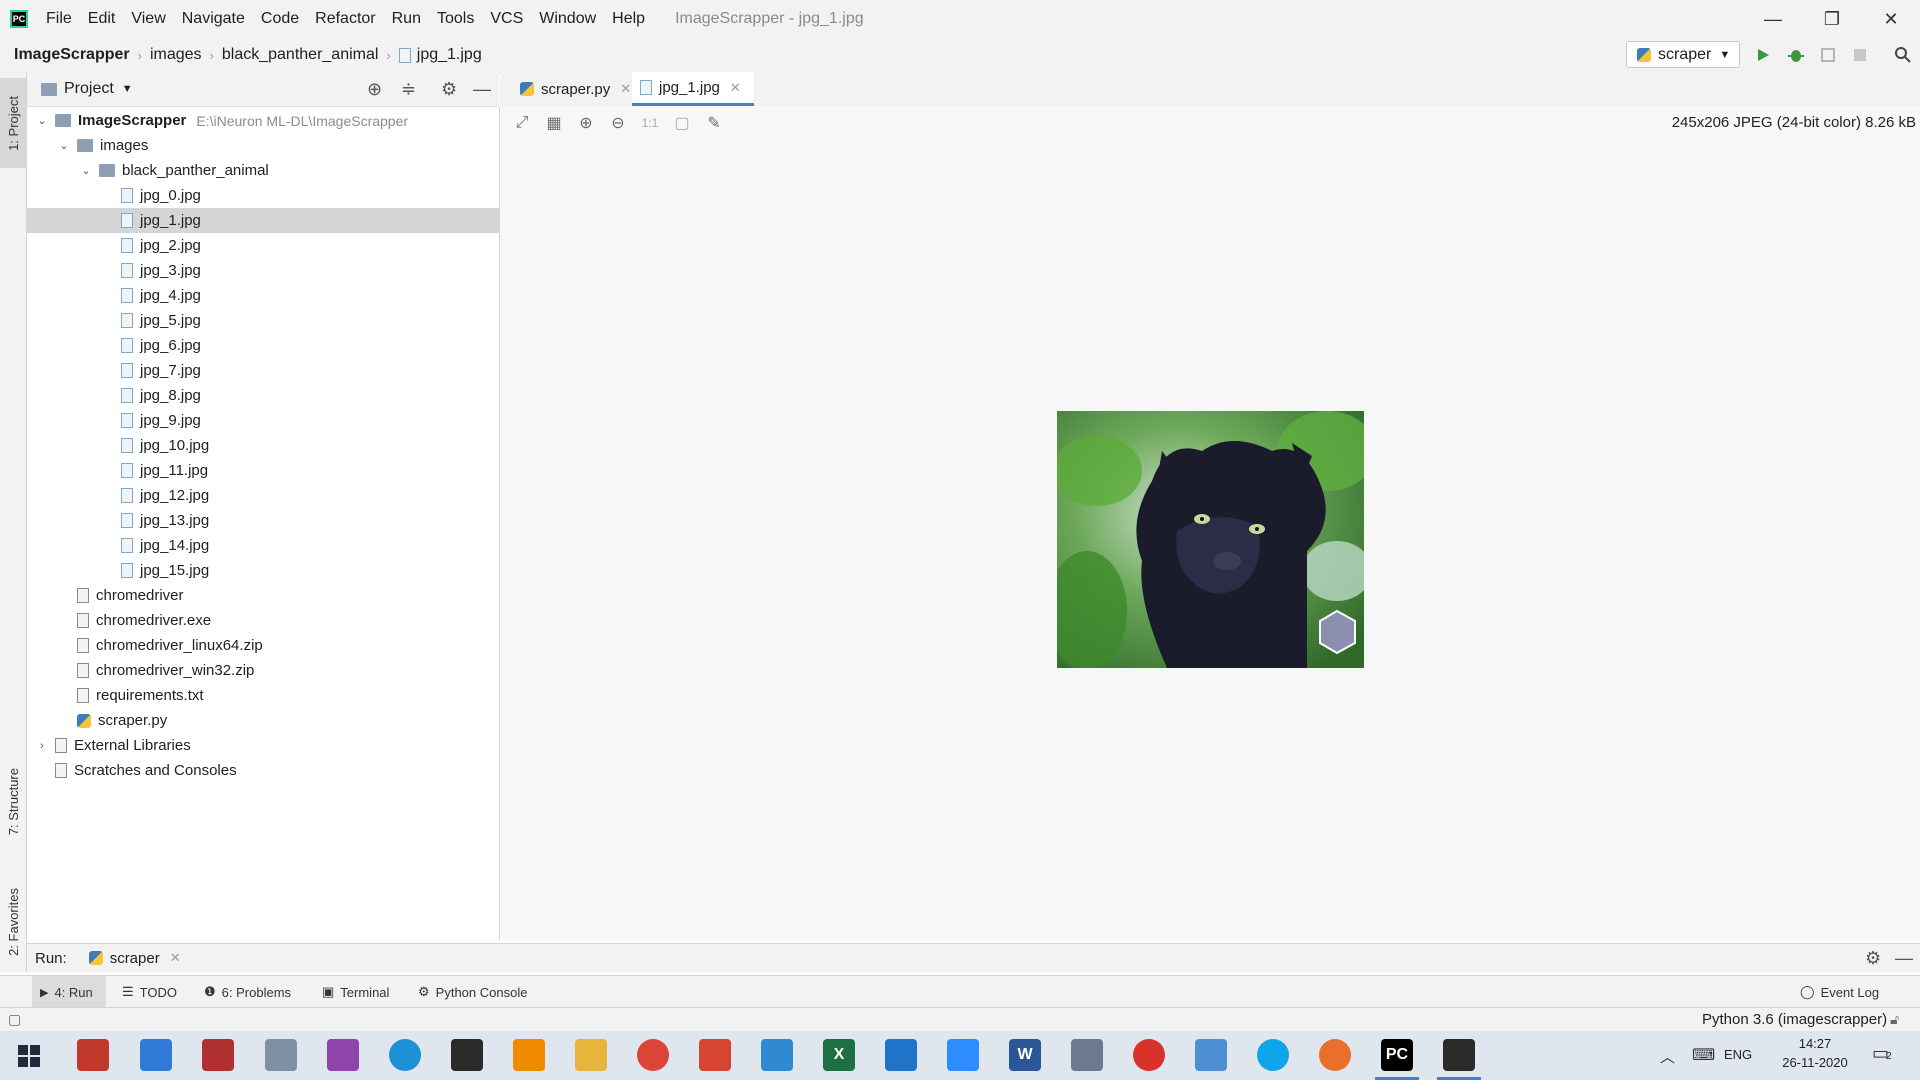 The height and width of the screenshot is (1080, 1920). What do you see at coordinates (777, 1055) in the screenshot?
I see `sync-icon` at bounding box center [777, 1055].